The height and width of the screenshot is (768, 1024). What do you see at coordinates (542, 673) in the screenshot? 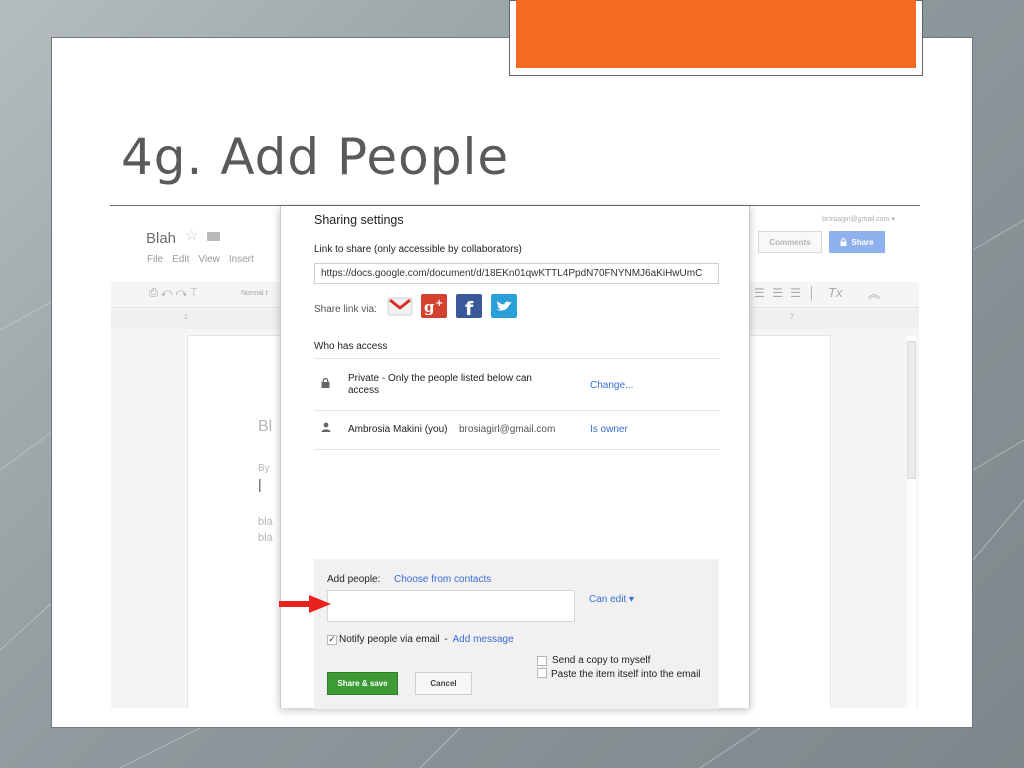
I see `paste-item-checkbox` at bounding box center [542, 673].